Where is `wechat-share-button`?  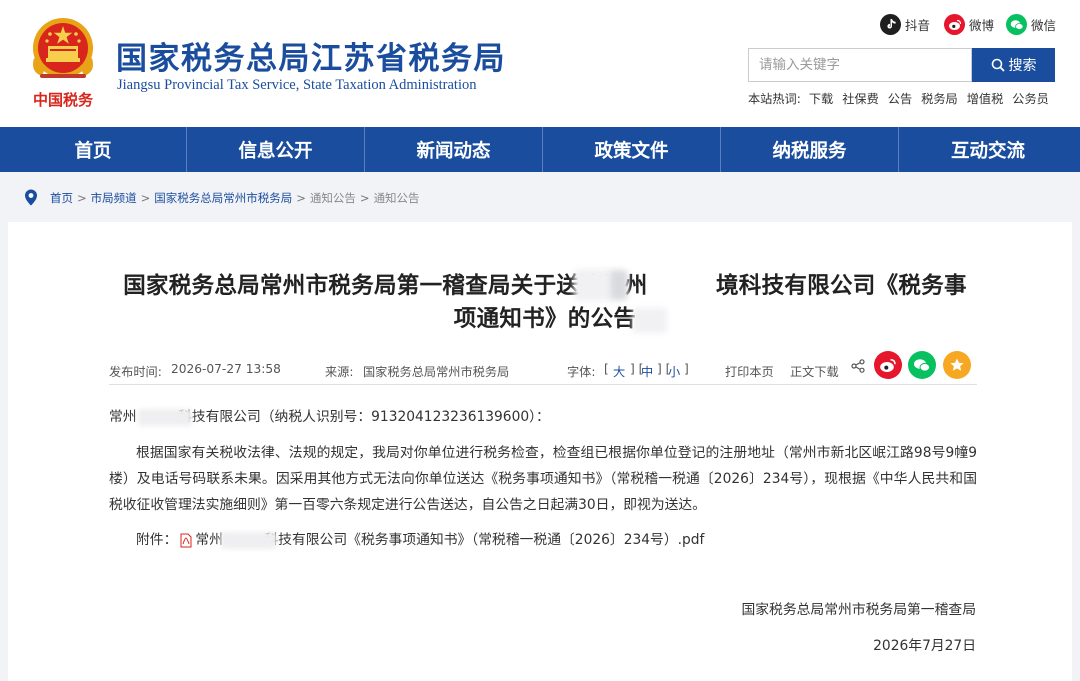
wechat-share-button is located at coordinates (922, 365).